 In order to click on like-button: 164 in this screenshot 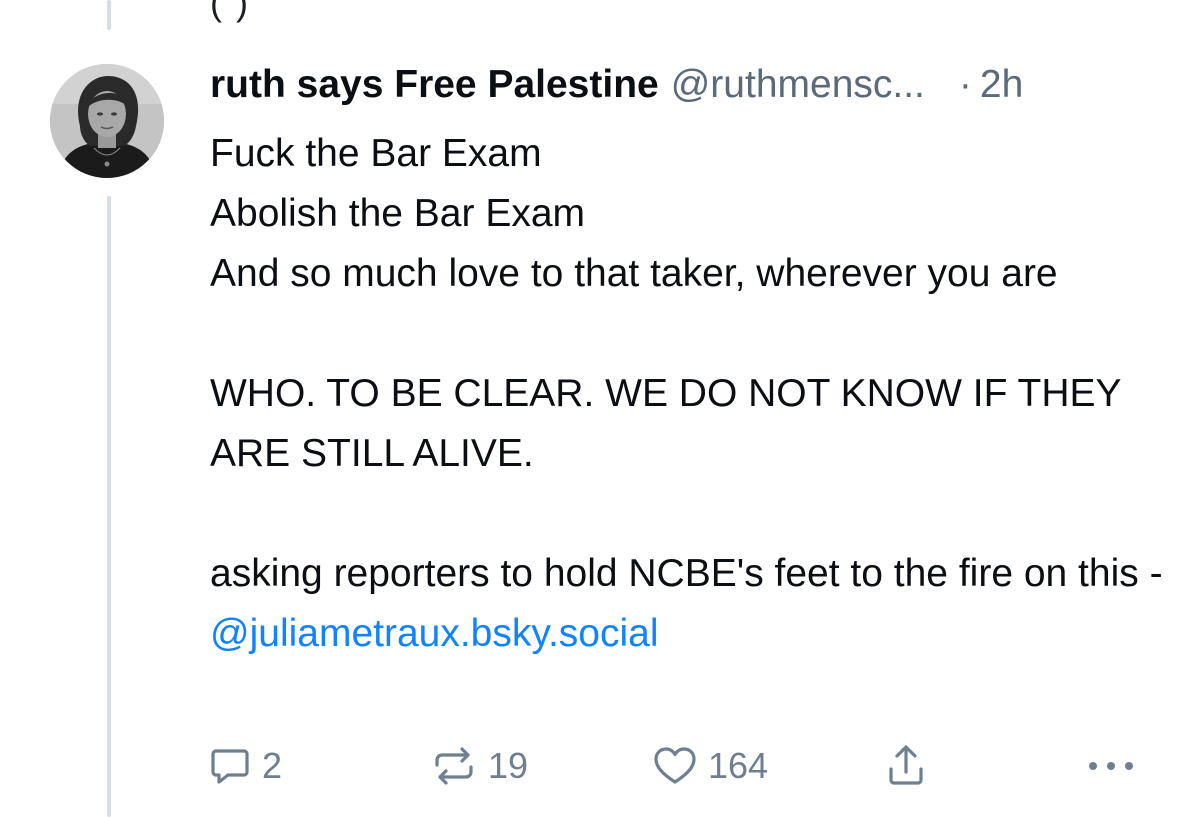, I will do `click(710, 766)`.